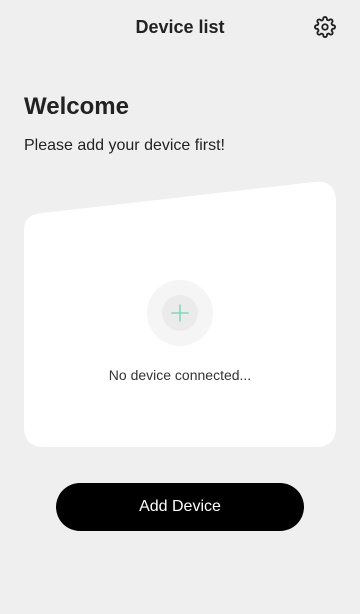  I want to click on add-device-circle-inner, so click(180, 313).